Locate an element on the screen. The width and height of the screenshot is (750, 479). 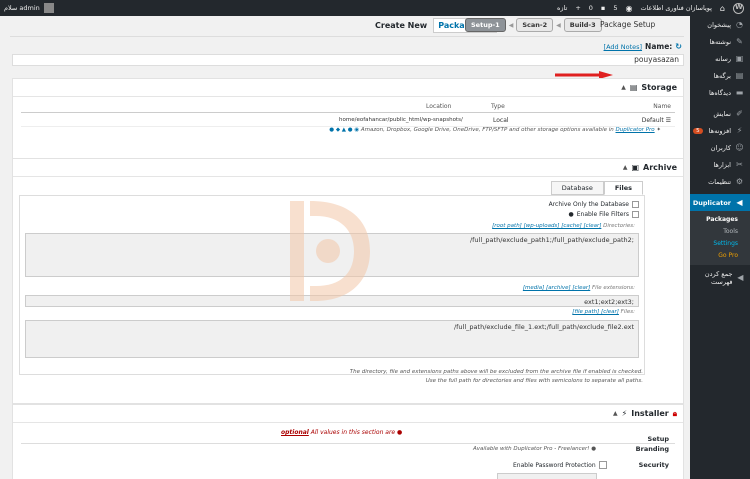
wrench-icon: ✂ is located at coordinates (739, 164).